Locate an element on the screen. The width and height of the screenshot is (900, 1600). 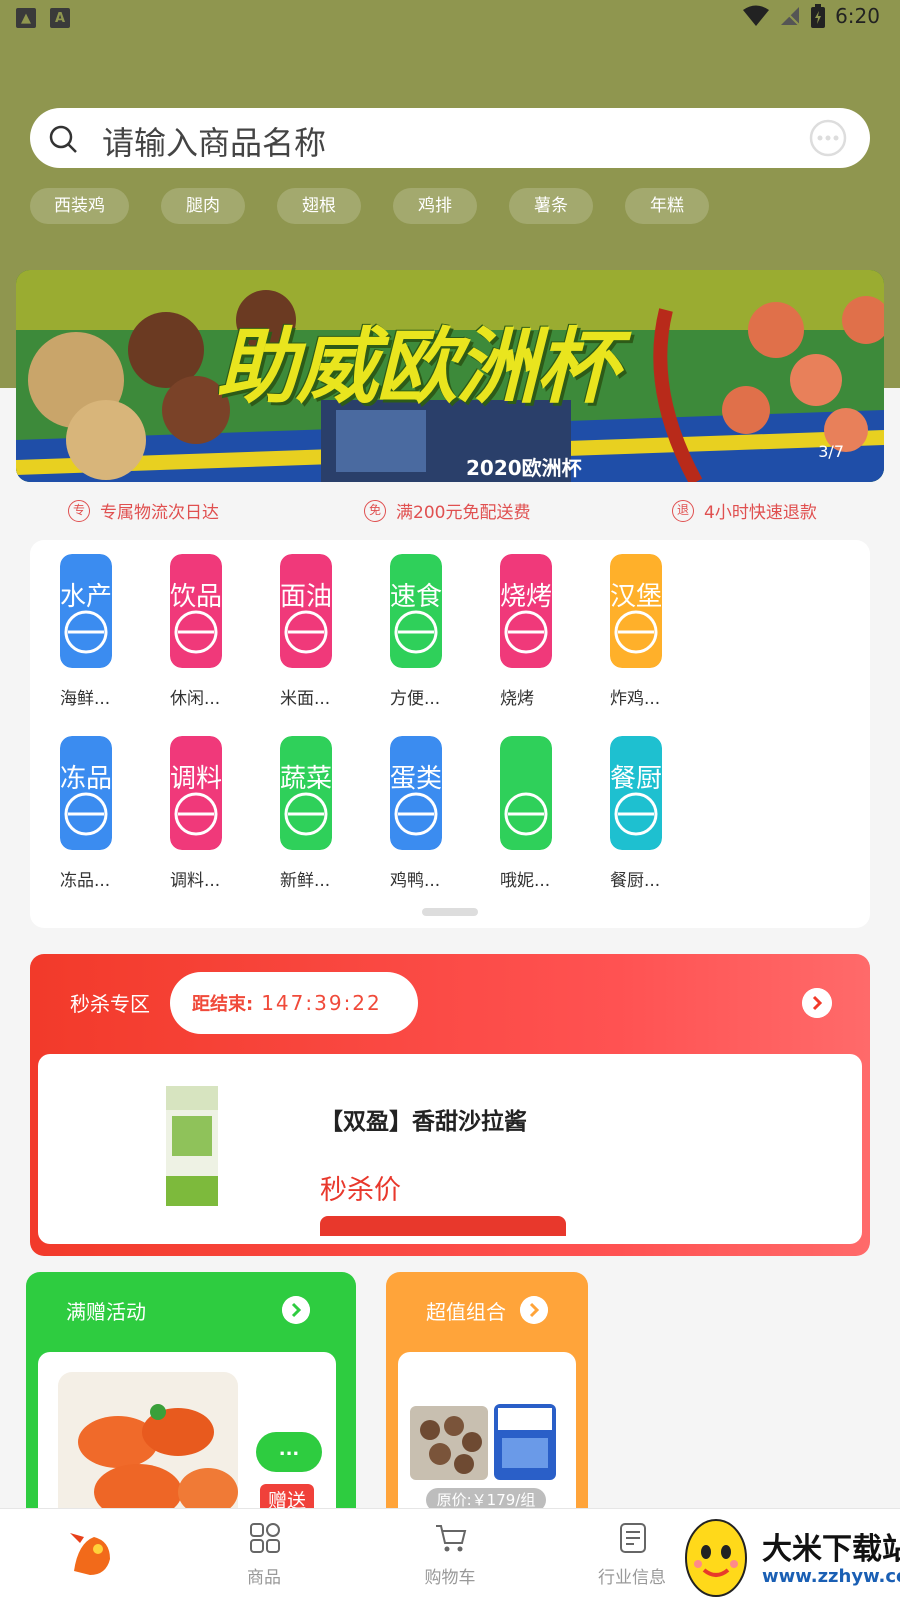
product-image is located at coordinates (192, 1146).